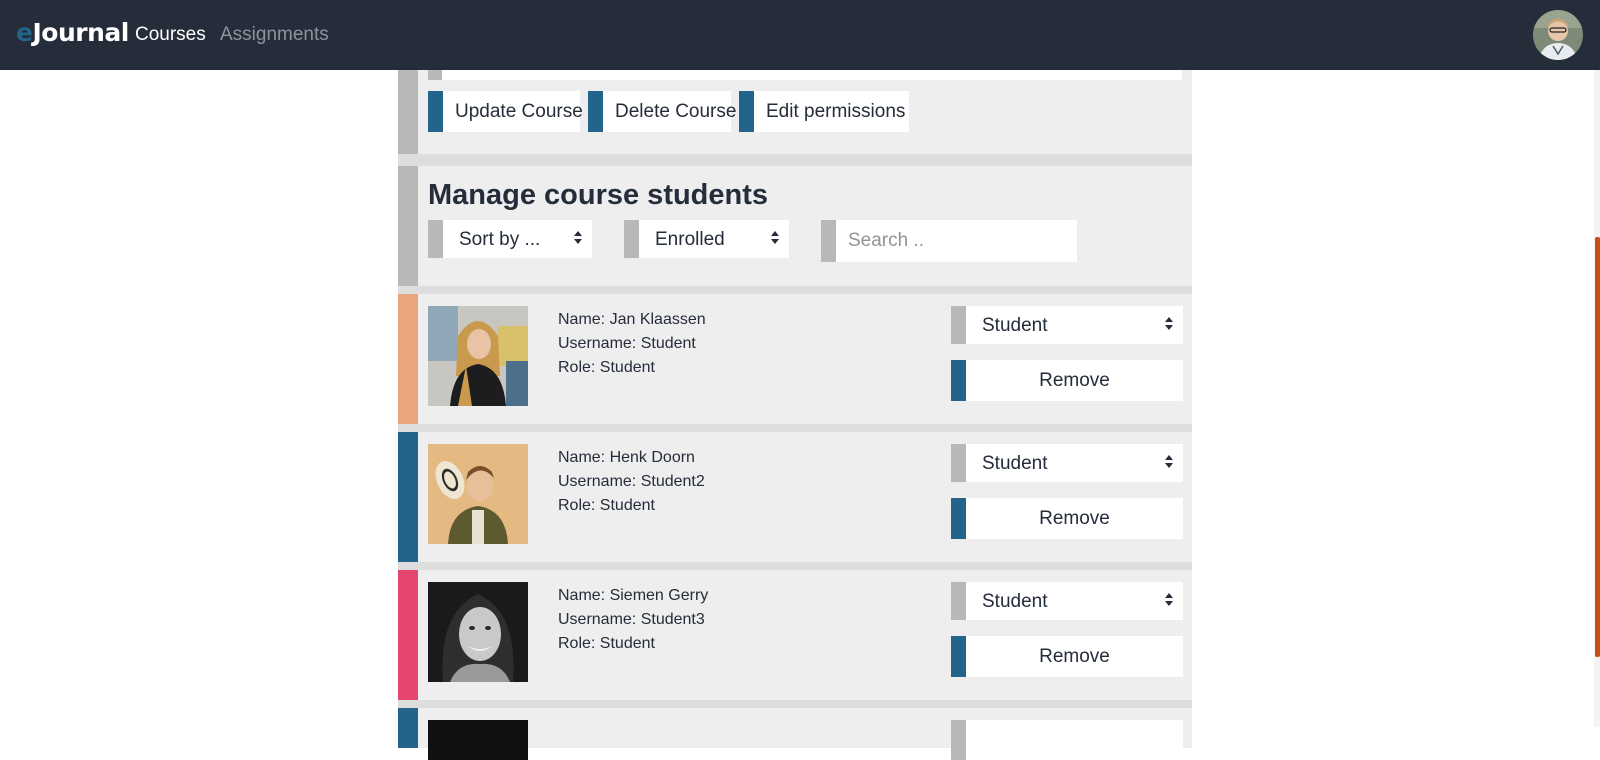 The image size is (1600, 760). What do you see at coordinates (800, 35) in the screenshot?
I see `navbar: eJournal Courses Assignments` at bounding box center [800, 35].